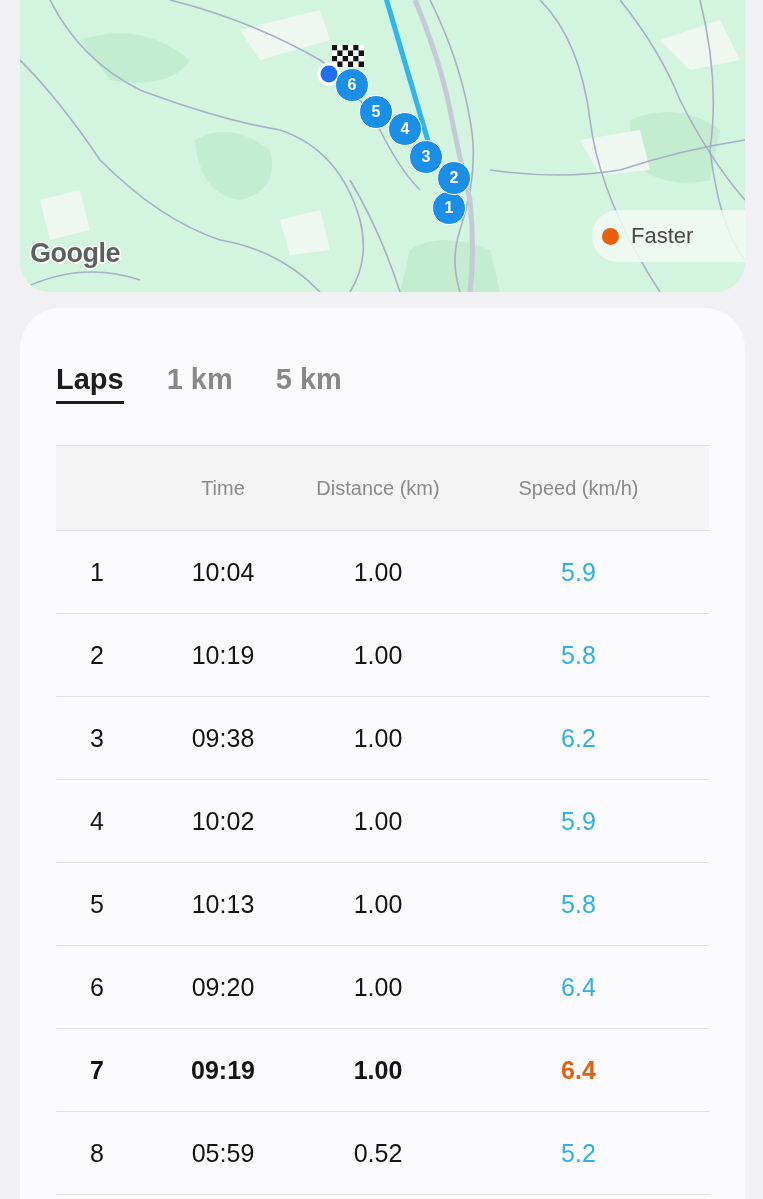 Image resolution: width=763 pixels, height=1199 pixels. I want to click on map-logo: Google, so click(75, 253).